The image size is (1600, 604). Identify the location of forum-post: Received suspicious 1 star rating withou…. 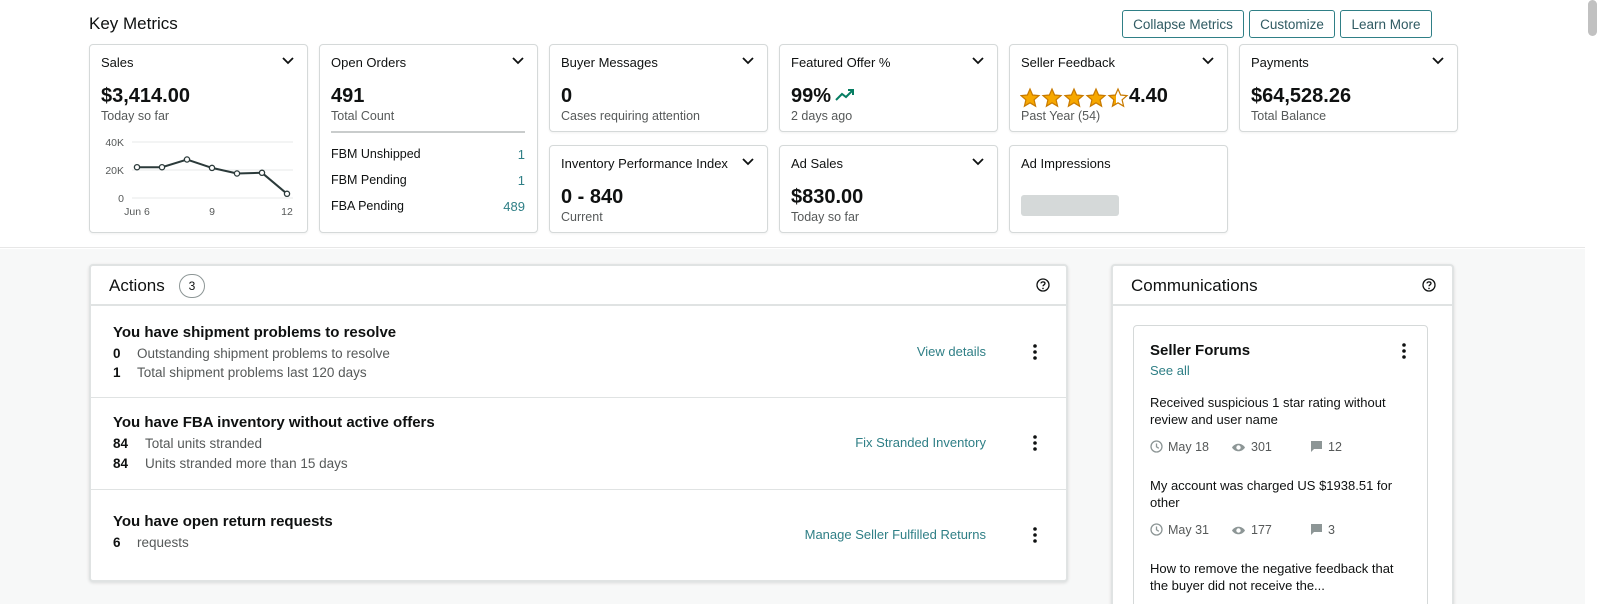
(1280, 428).